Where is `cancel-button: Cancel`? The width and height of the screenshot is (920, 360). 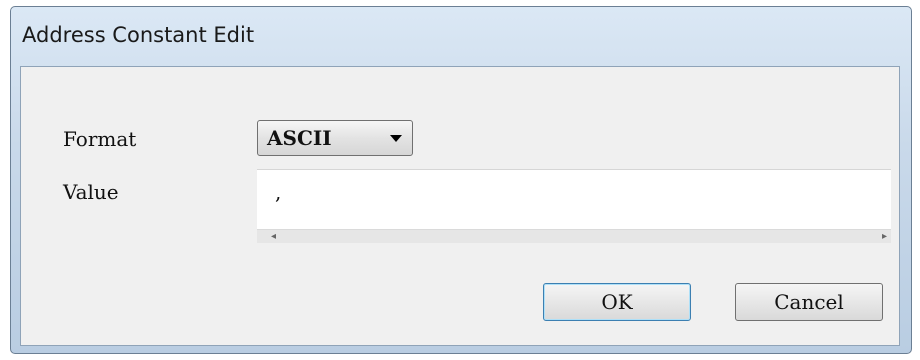 cancel-button: Cancel is located at coordinates (809, 302).